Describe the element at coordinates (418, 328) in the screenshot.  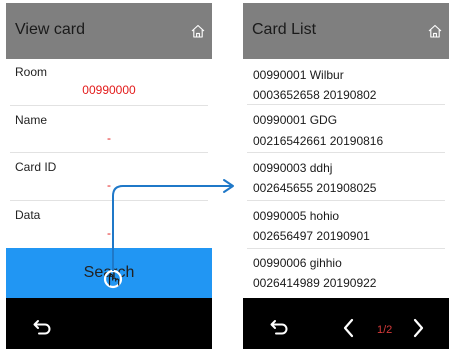
I see `chevron-right-icon` at that location.